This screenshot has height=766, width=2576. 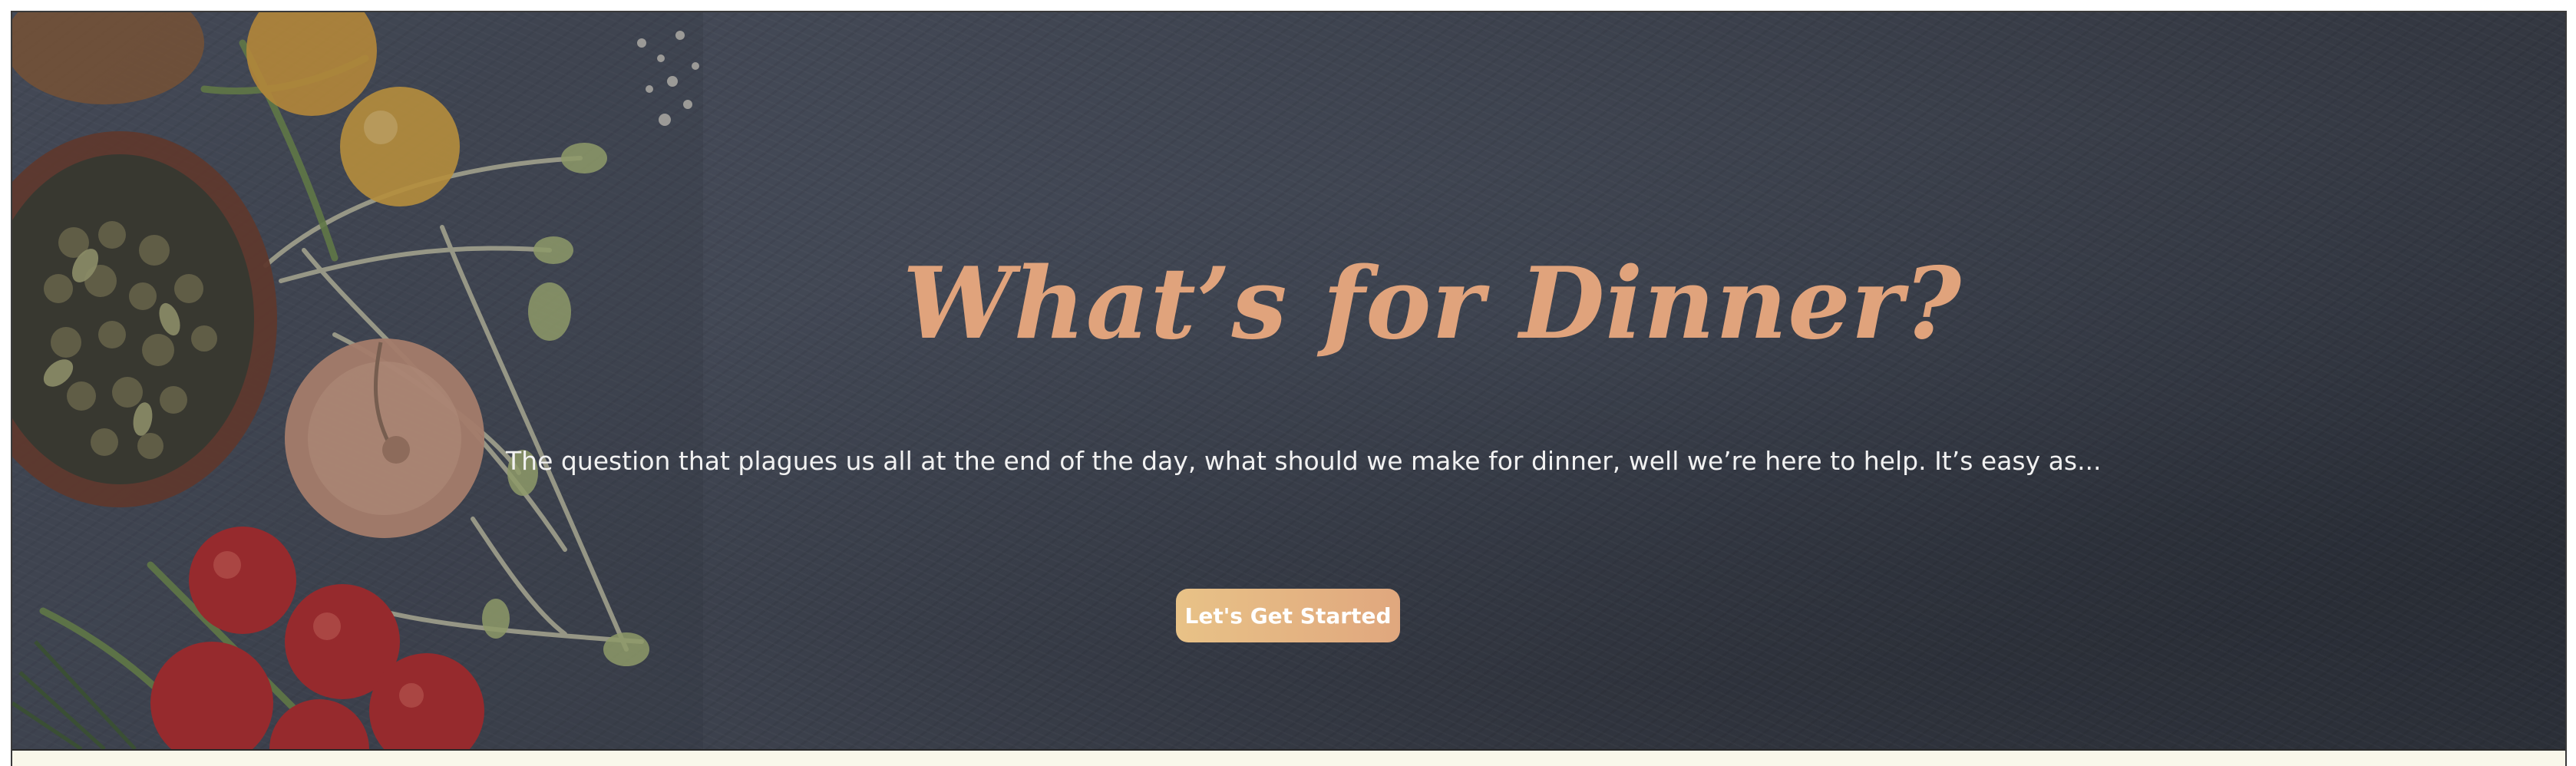 What do you see at coordinates (1433, 304) in the screenshot?
I see `hero-title: What’s for Dinner?` at bounding box center [1433, 304].